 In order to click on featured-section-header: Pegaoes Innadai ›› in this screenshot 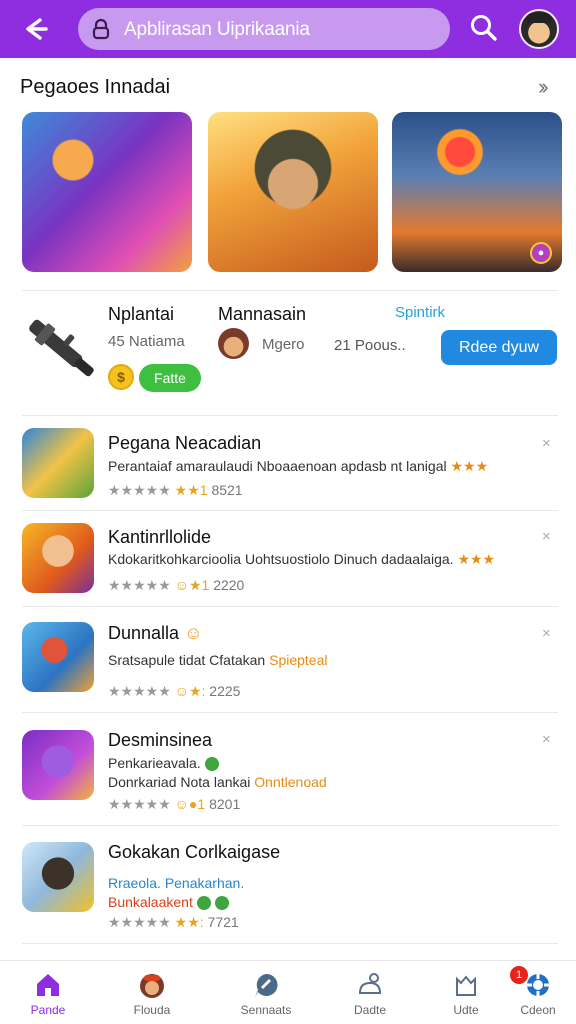, I will do `click(288, 86)`.